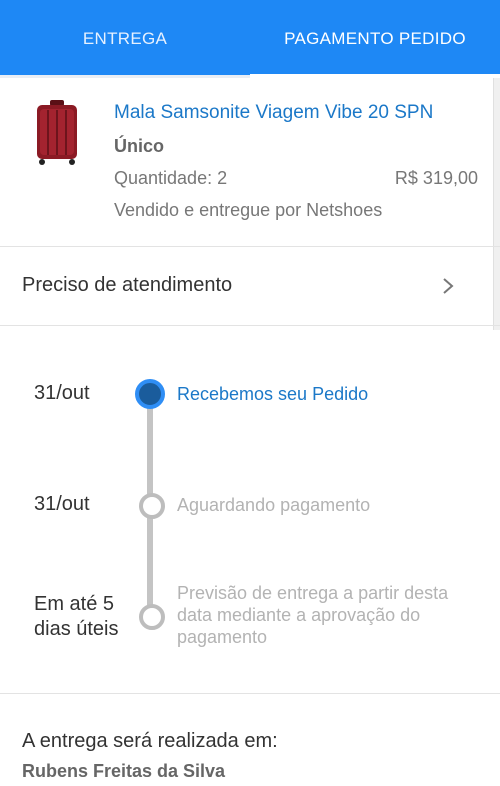  What do you see at coordinates (62, 504) in the screenshot?
I see `timeline-date-2: 31/out` at bounding box center [62, 504].